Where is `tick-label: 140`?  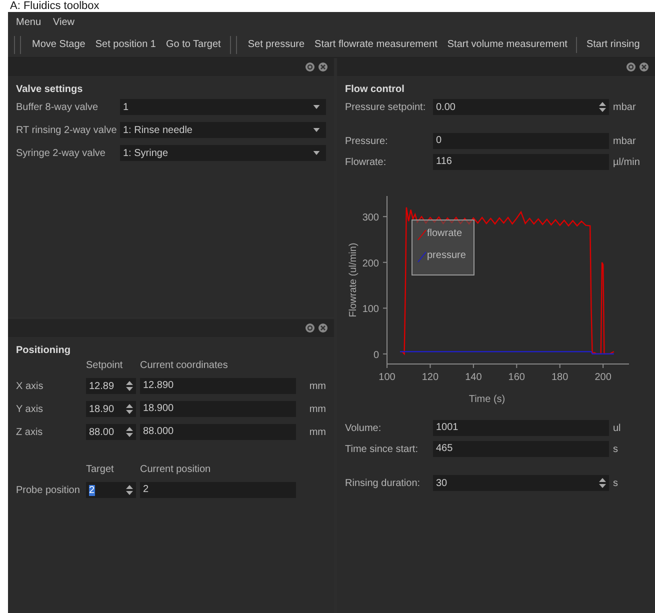 tick-label: 140 is located at coordinates (473, 377).